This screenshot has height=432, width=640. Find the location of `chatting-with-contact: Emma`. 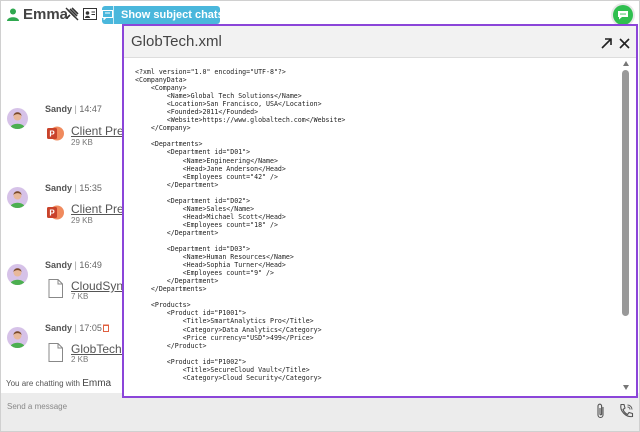

chatting-with-contact: Emma is located at coordinates (97, 383).